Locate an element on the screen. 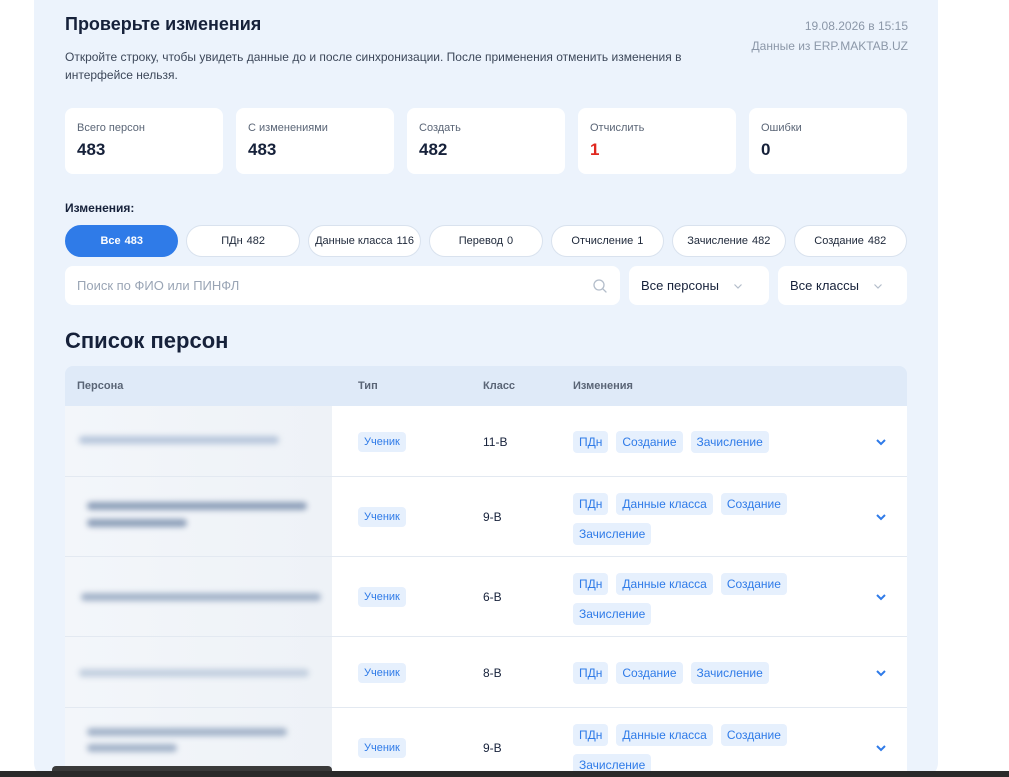  filter-chip-create: Создание 482 is located at coordinates (850, 241).